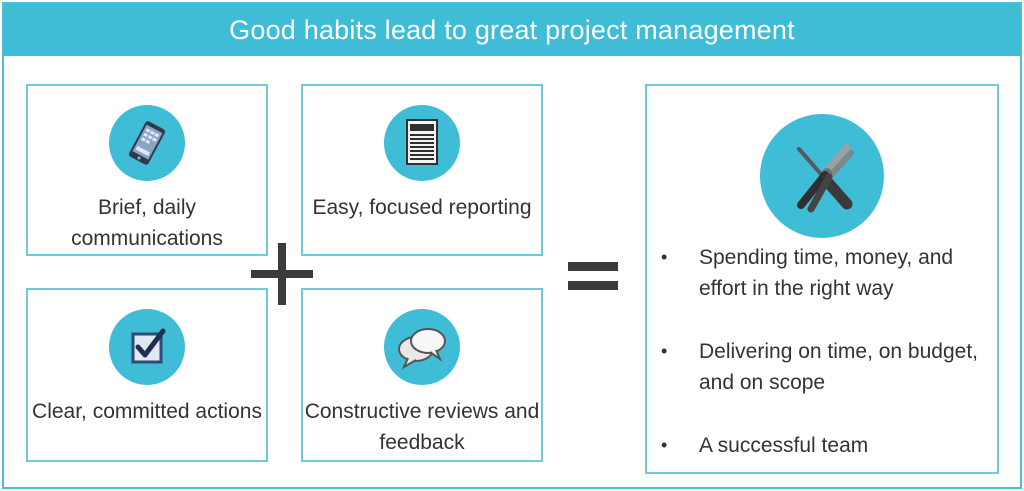 The width and height of the screenshot is (1024, 491). I want to click on habit-label: Clear, committed actions, so click(147, 411).